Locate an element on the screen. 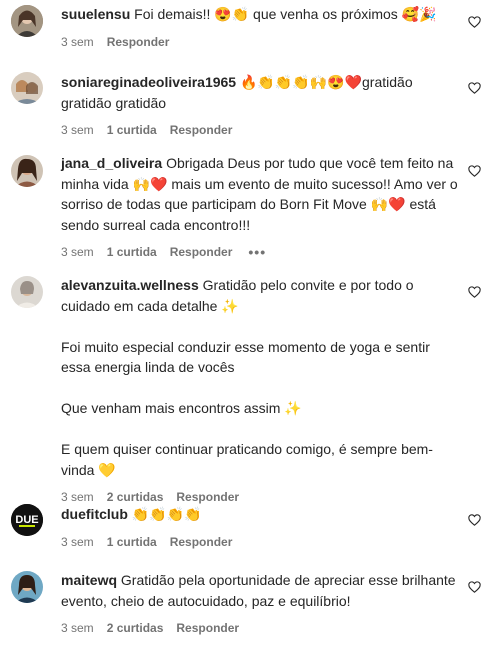 The height and width of the screenshot is (646, 490). comment-username: soniareginadeoliveira1965 is located at coordinates (148, 82).